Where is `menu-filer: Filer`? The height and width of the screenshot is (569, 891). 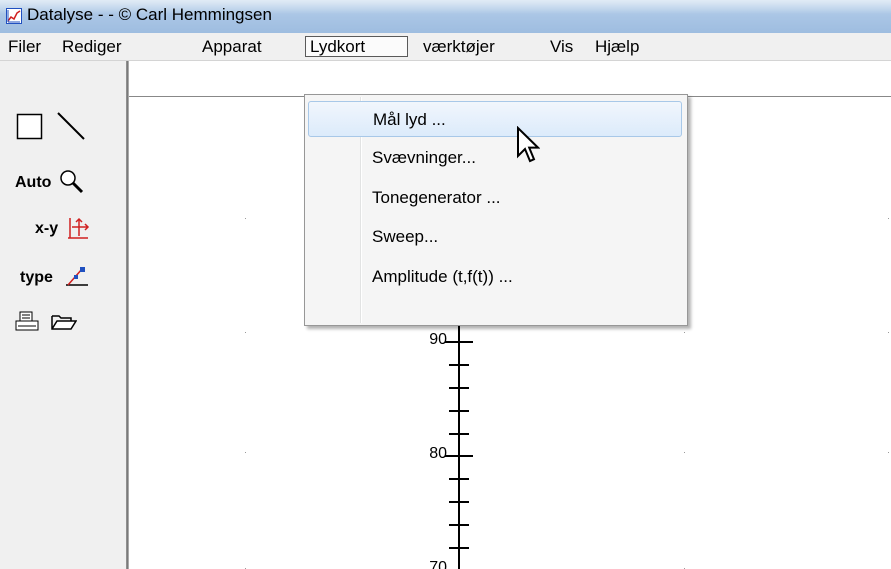
menu-filer: Filer is located at coordinates (24, 46).